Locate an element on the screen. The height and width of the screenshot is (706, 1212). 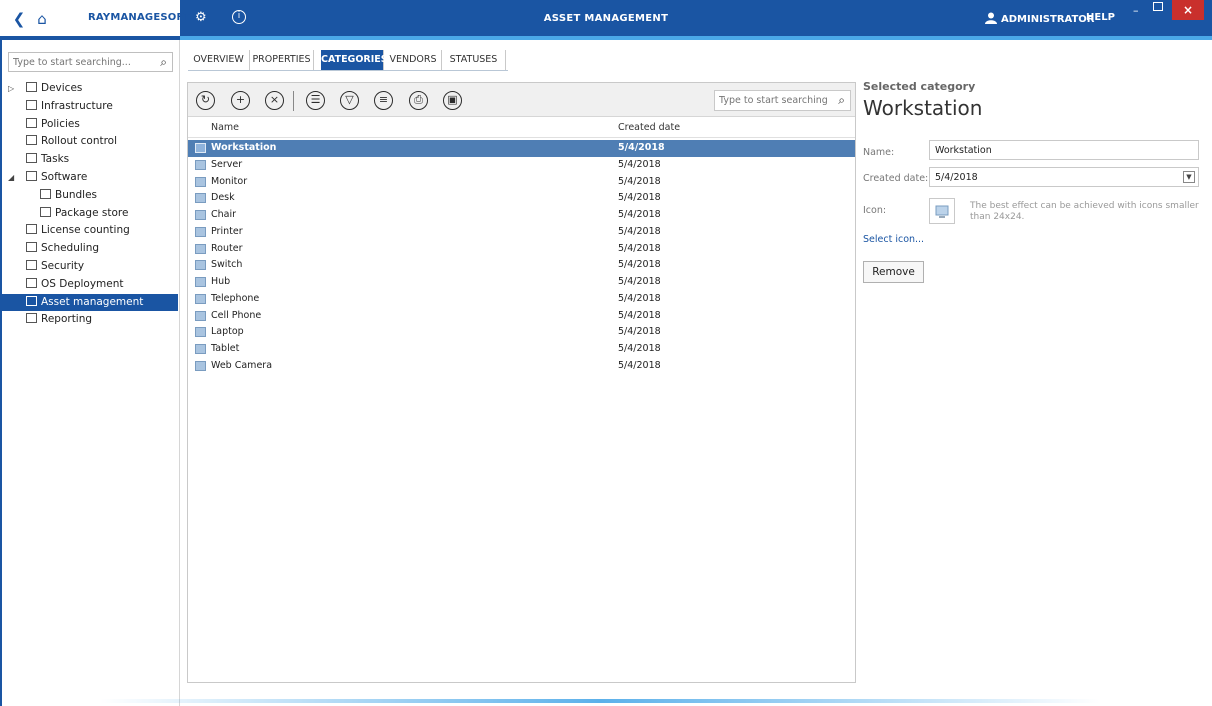
category-name: Desk is located at coordinates (223, 198).